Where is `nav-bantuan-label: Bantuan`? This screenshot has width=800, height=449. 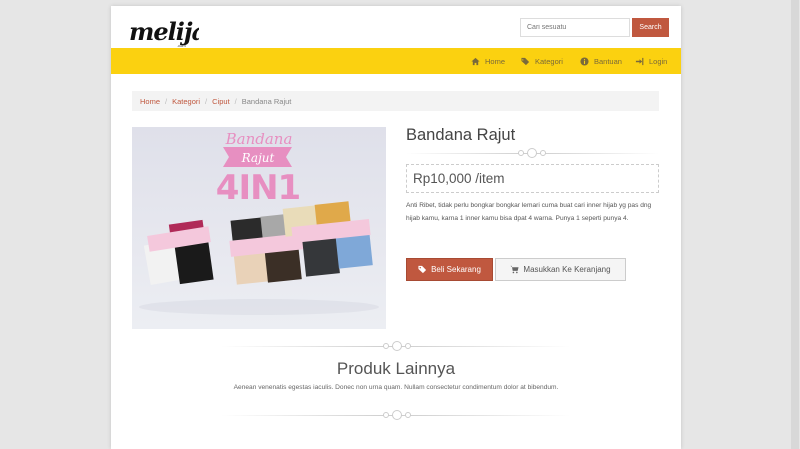 nav-bantuan-label: Bantuan is located at coordinates (608, 61).